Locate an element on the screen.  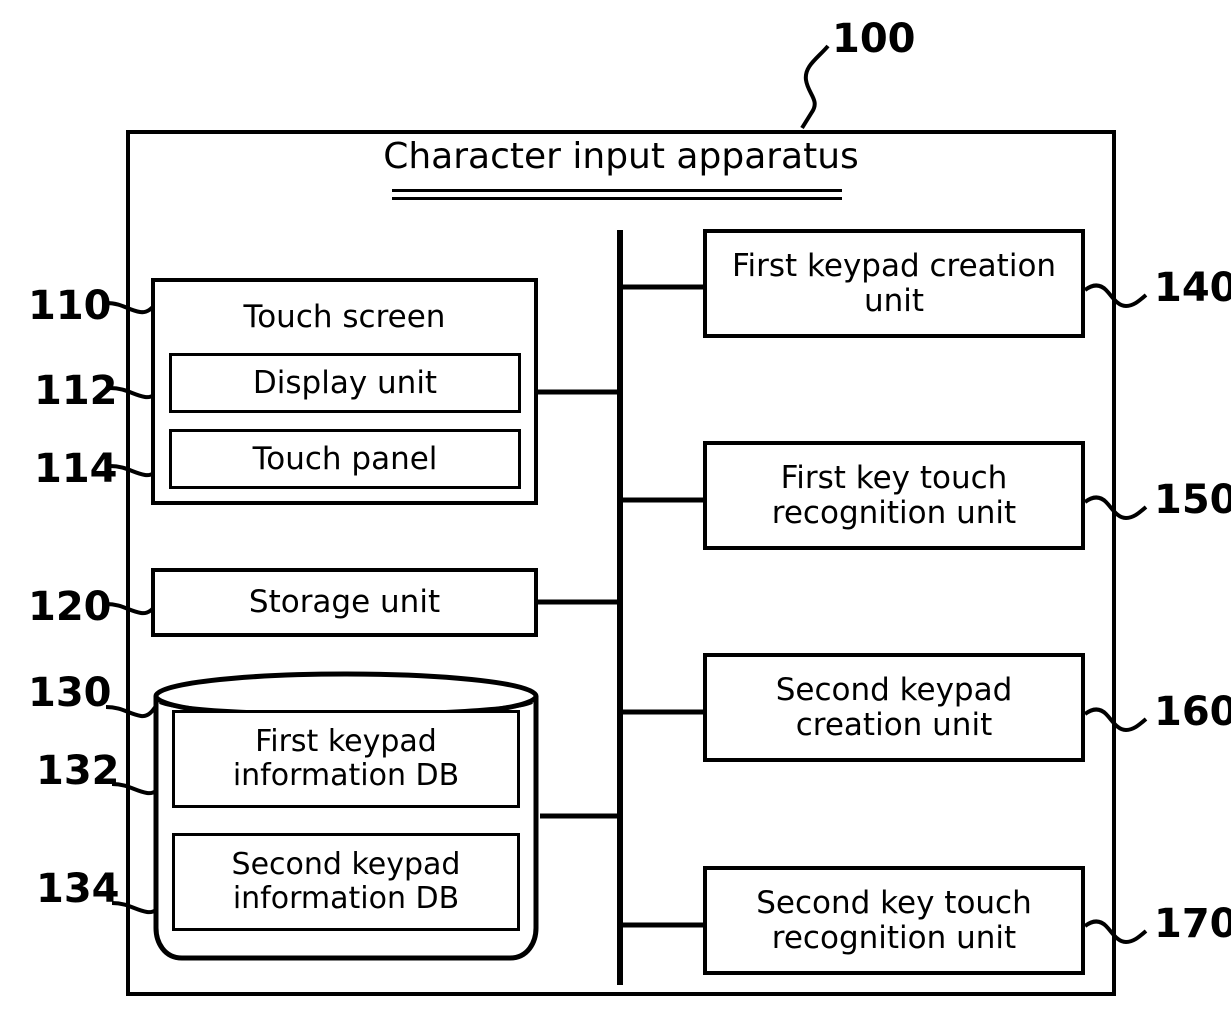
block-touch-screen-label: Touch screen is located at coordinates (344, 317).